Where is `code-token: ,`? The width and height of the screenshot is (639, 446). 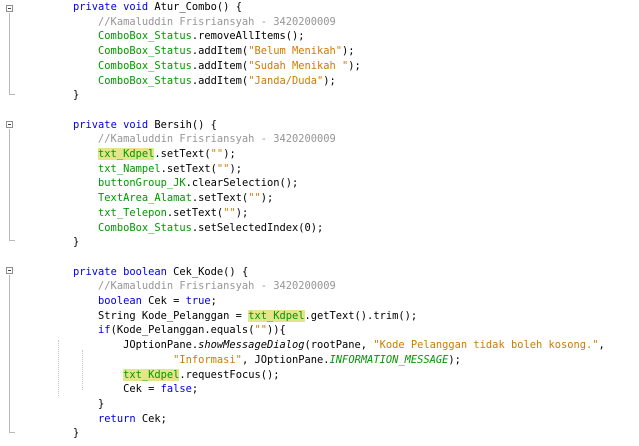 code-token: , is located at coordinates (601, 345).